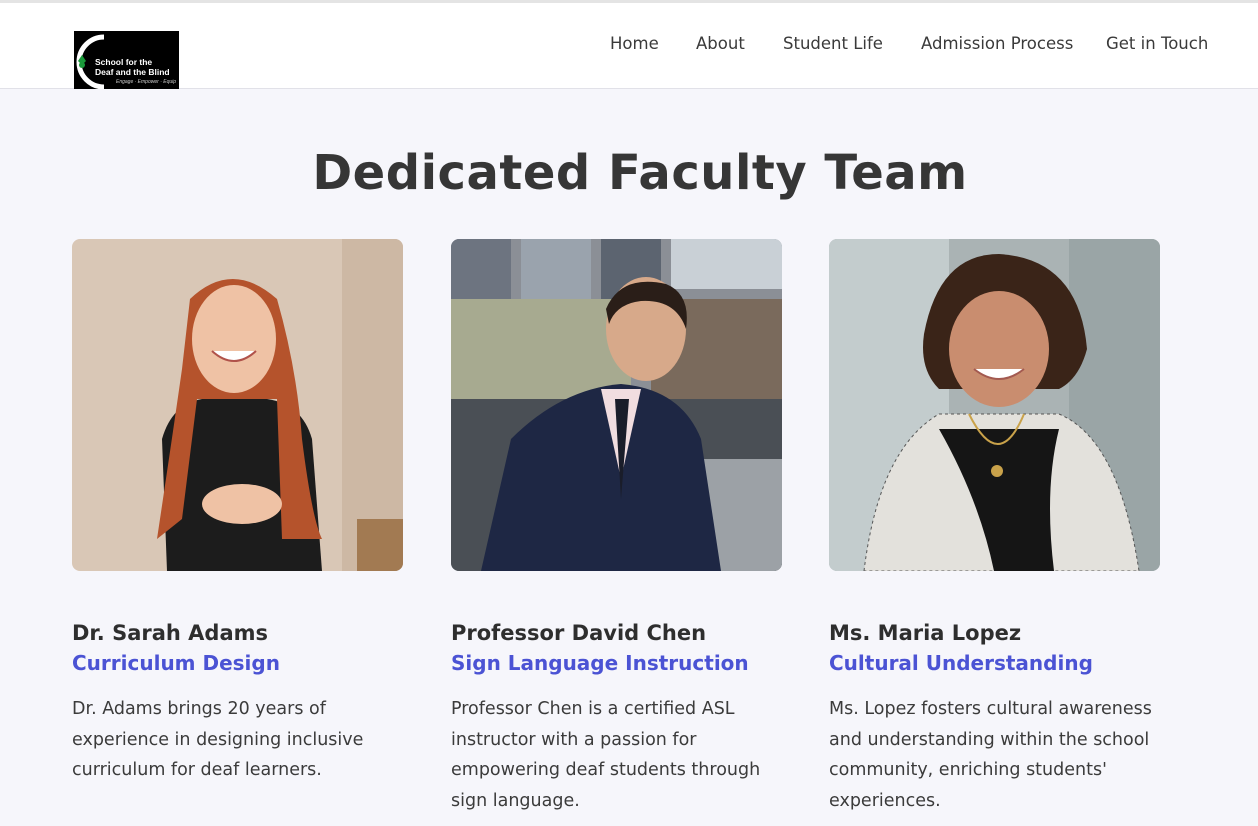 This screenshot has width=1258, height=826. I want to click on nav-admission-process: Admission Process, so click(997, 43).